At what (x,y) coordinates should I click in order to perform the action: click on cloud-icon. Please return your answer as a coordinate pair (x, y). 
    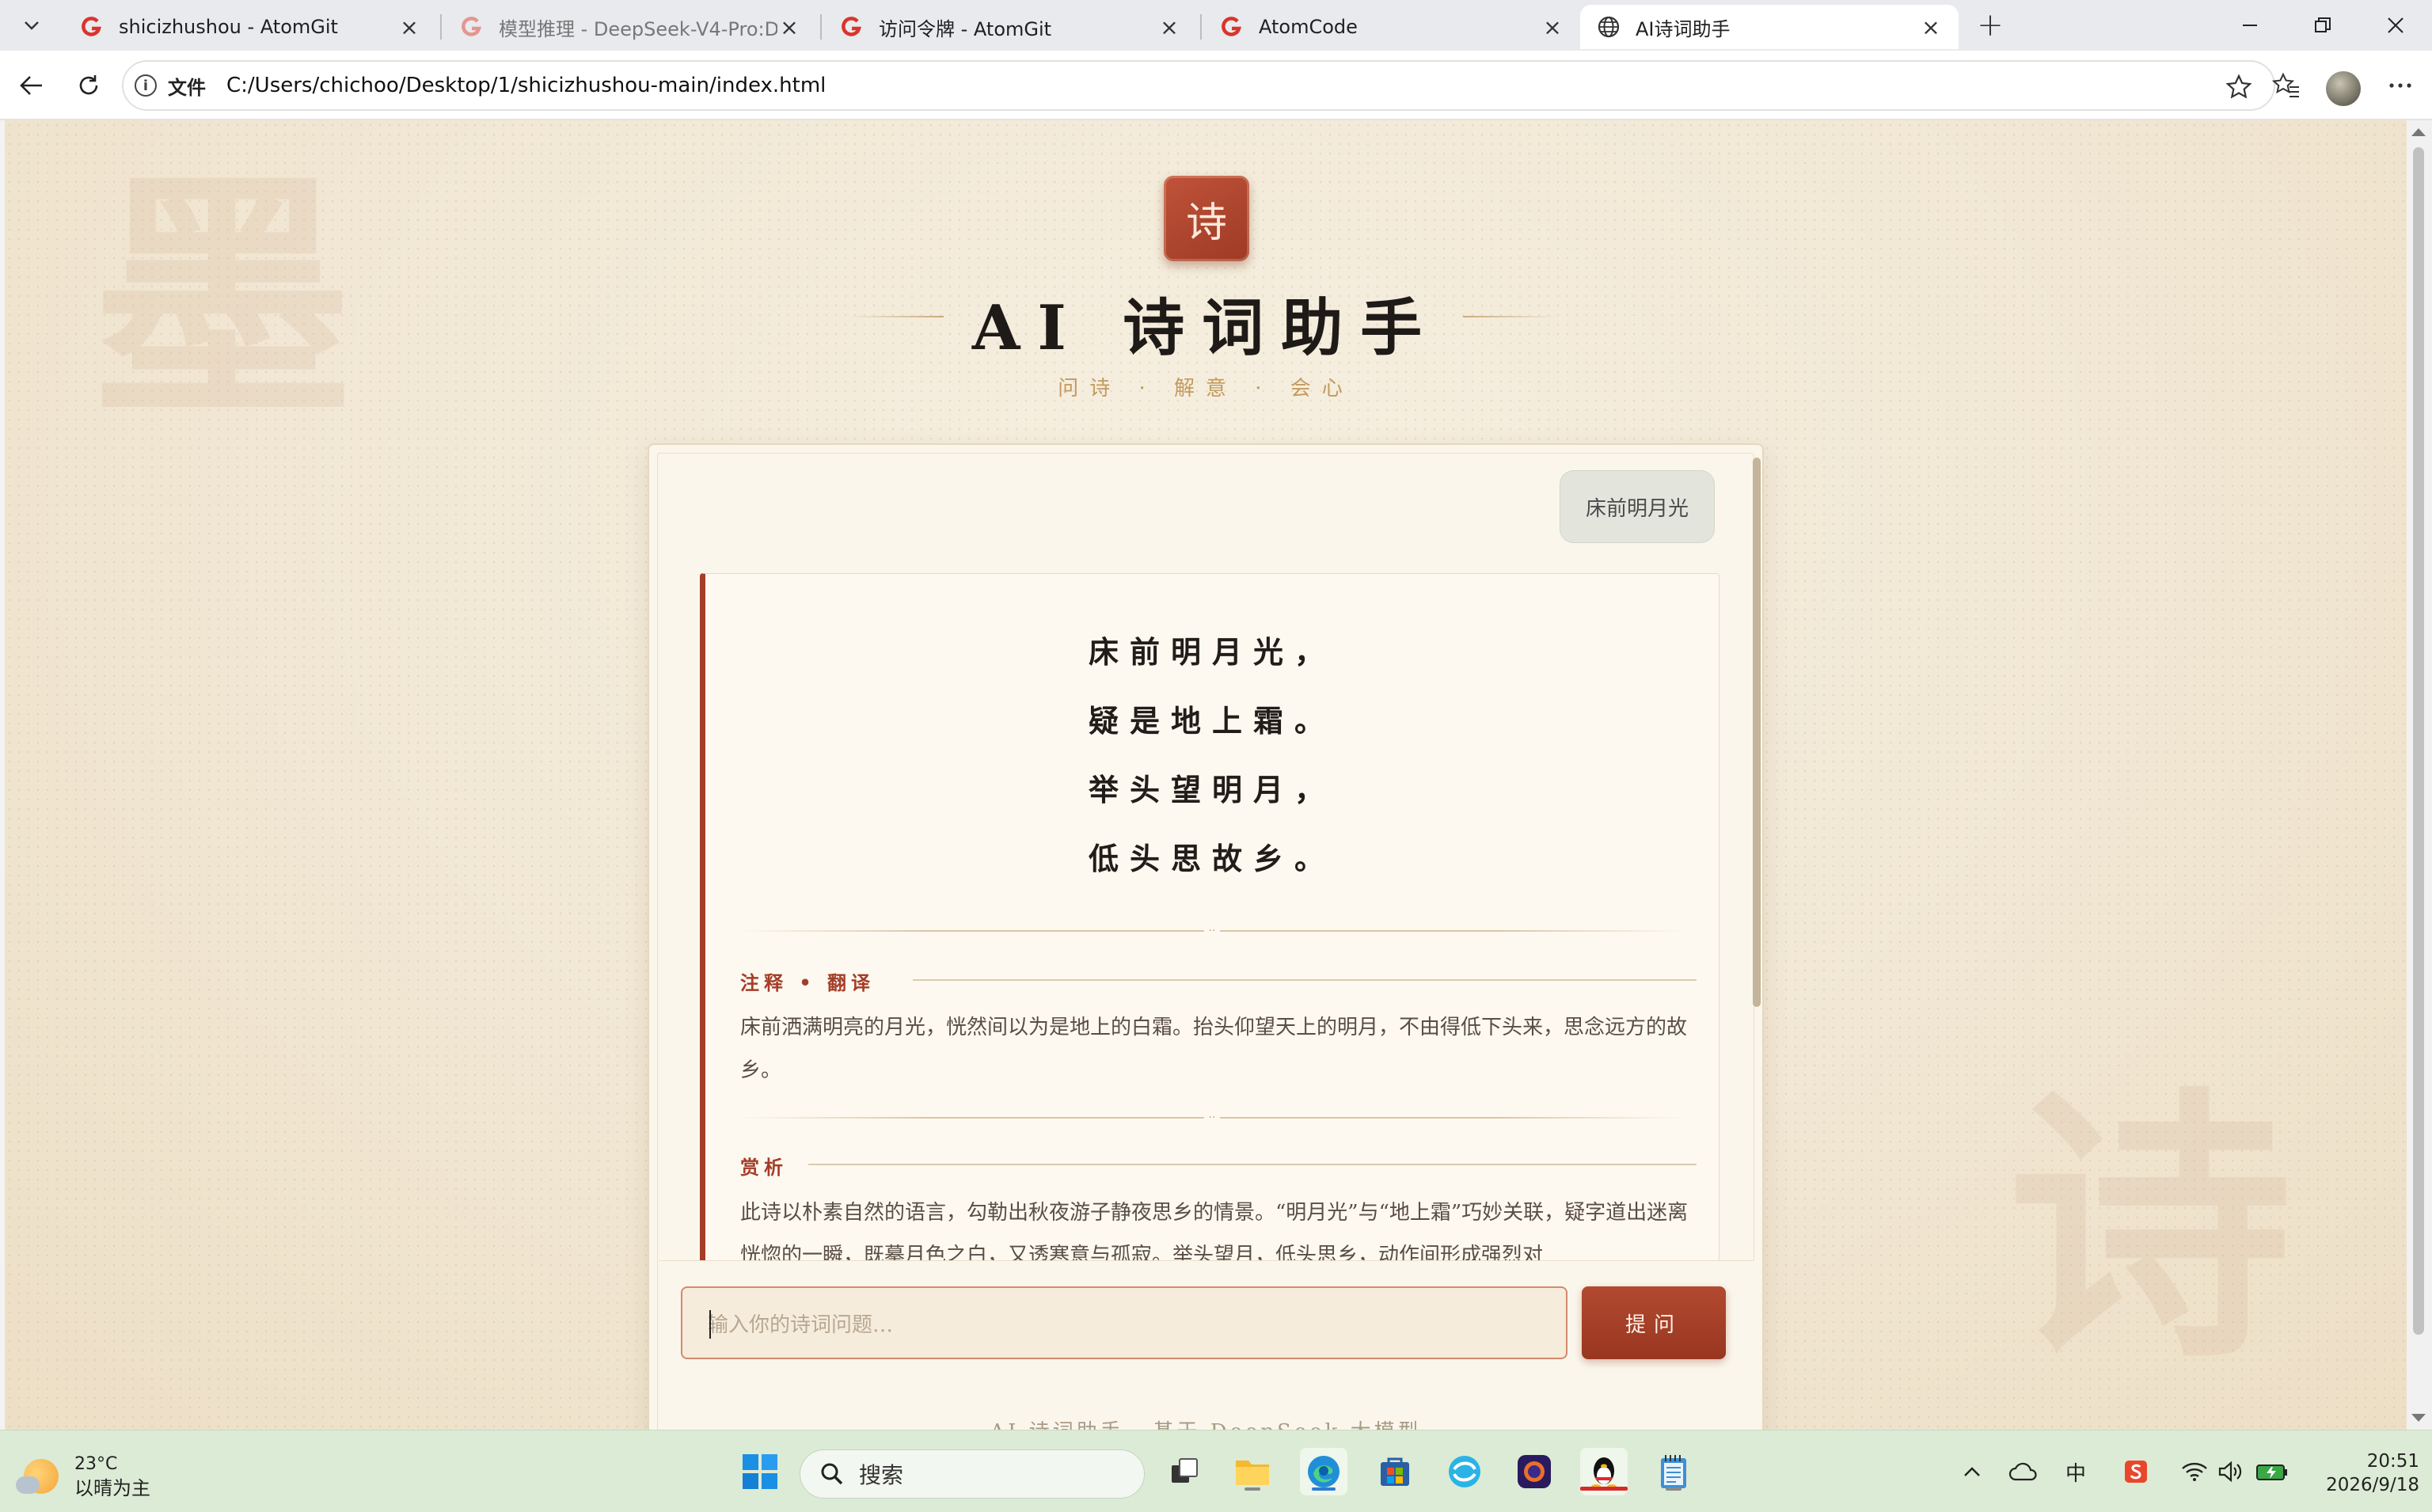
    Looking at the image, I should click on (2022, 1471).